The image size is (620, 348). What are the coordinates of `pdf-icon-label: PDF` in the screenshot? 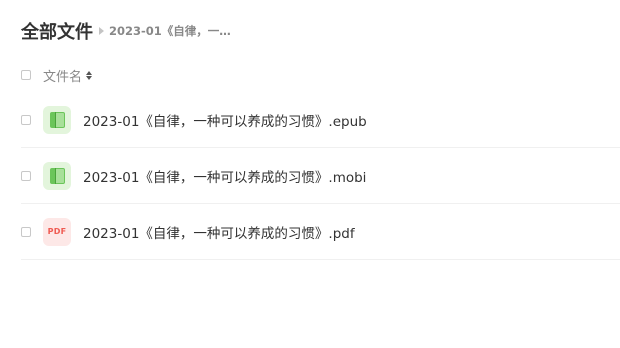 It's located at (57, 231).